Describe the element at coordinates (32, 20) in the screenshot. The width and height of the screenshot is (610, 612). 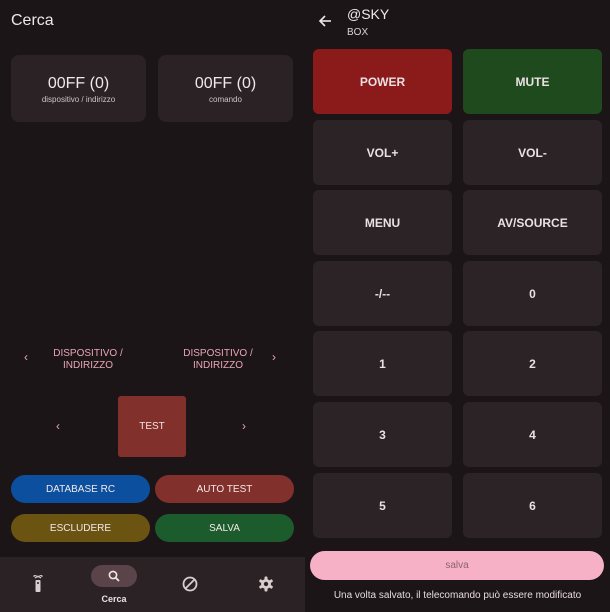
I see `page-title: Cerca` at that location.